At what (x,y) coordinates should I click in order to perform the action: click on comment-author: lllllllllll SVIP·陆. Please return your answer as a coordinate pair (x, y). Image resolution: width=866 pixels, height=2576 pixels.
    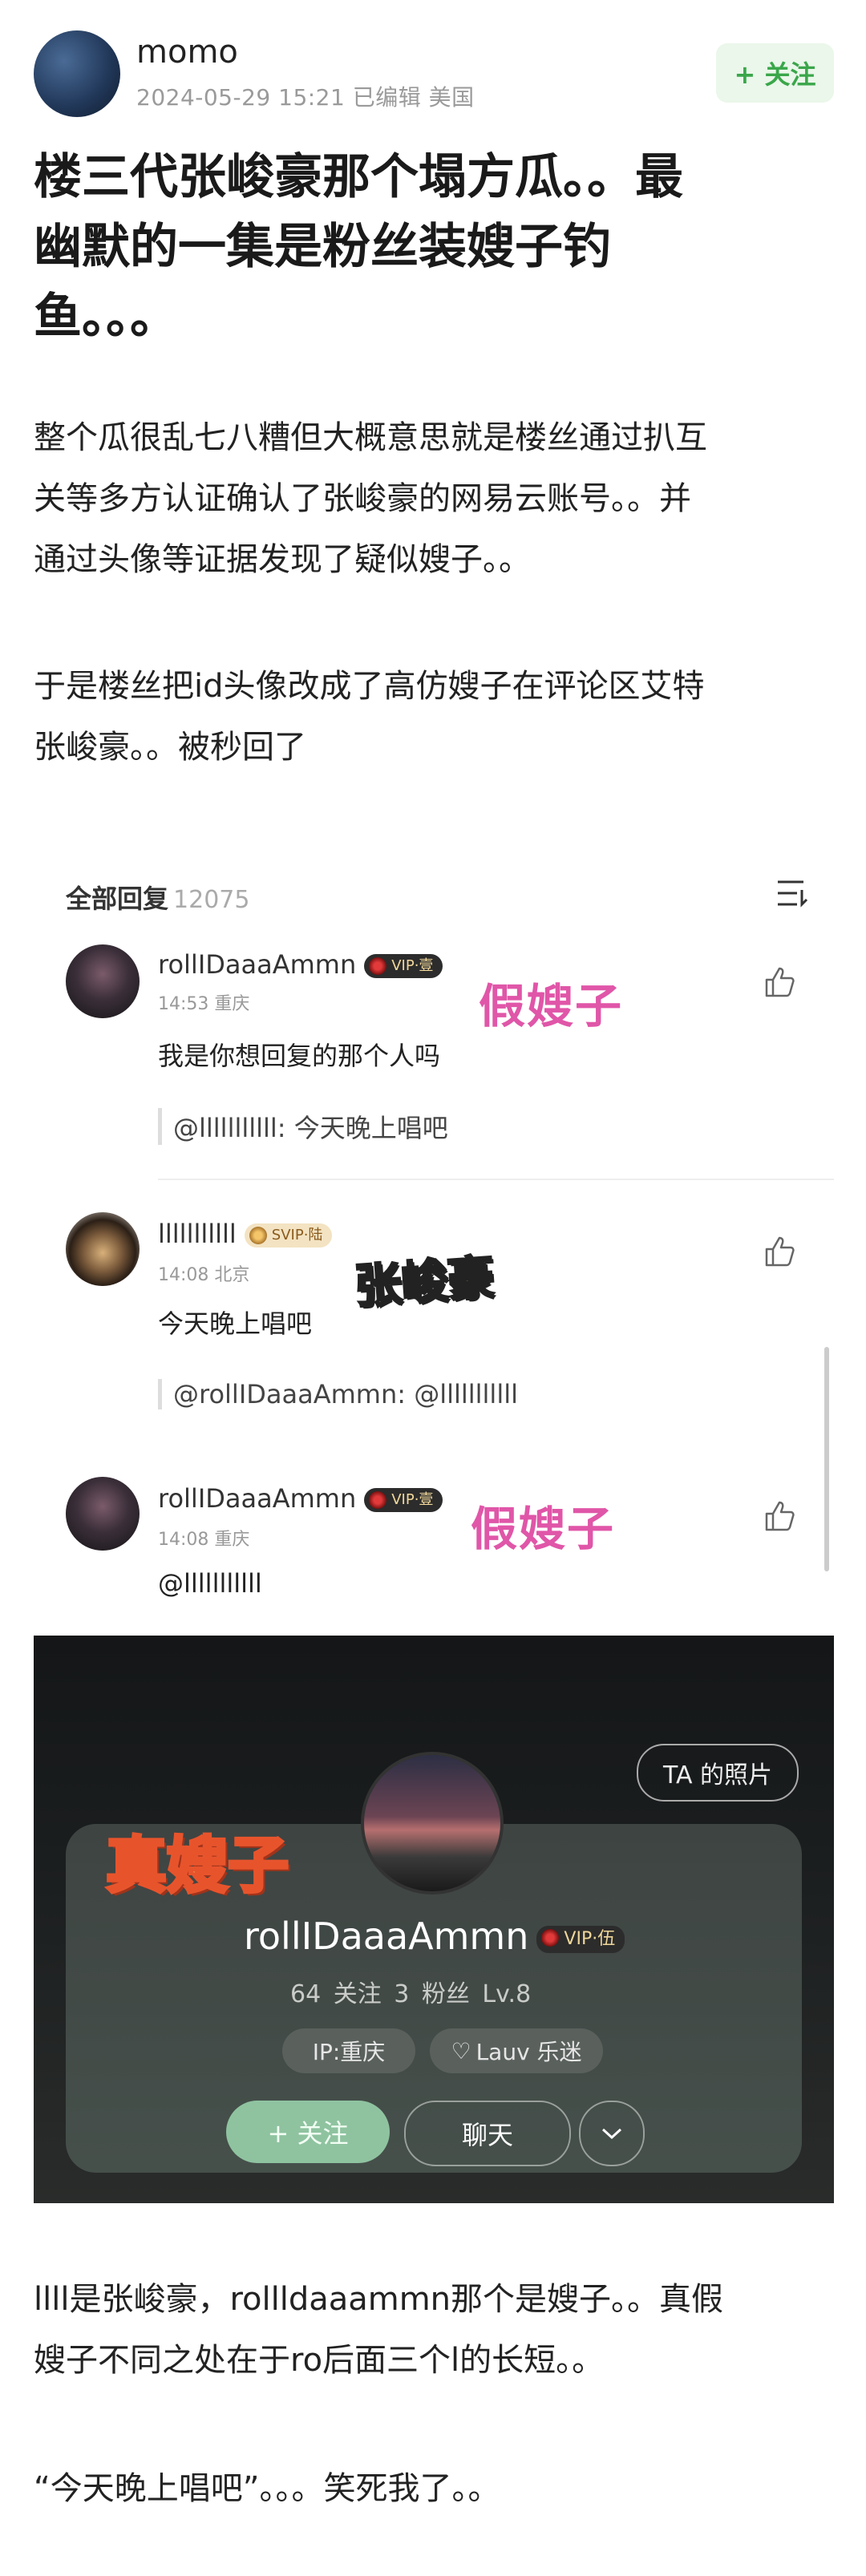
    Looking at the image, I should click on (245, 1234).